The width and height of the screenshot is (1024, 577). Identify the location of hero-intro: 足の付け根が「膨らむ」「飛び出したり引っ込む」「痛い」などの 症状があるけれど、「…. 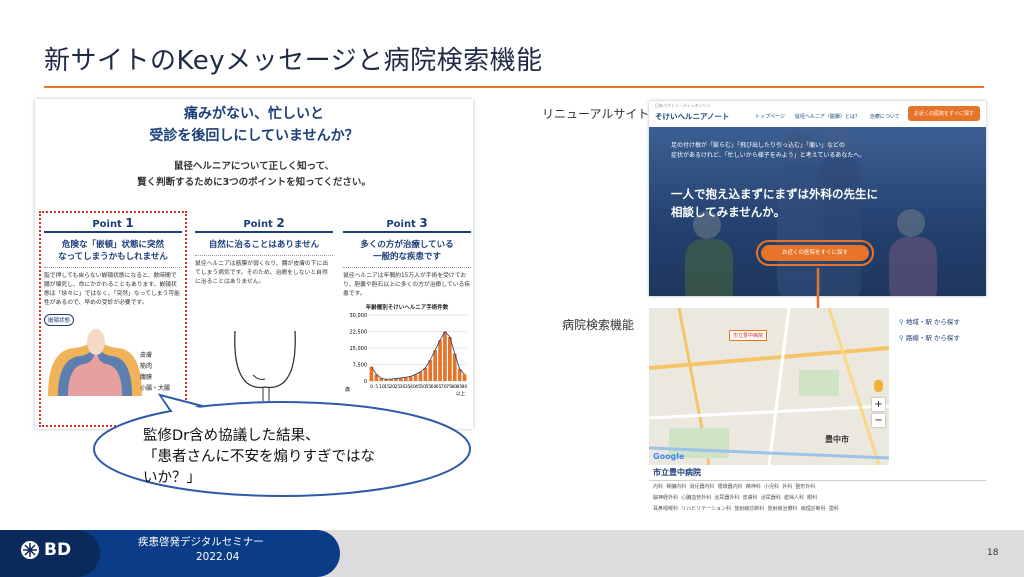
(768, 150).